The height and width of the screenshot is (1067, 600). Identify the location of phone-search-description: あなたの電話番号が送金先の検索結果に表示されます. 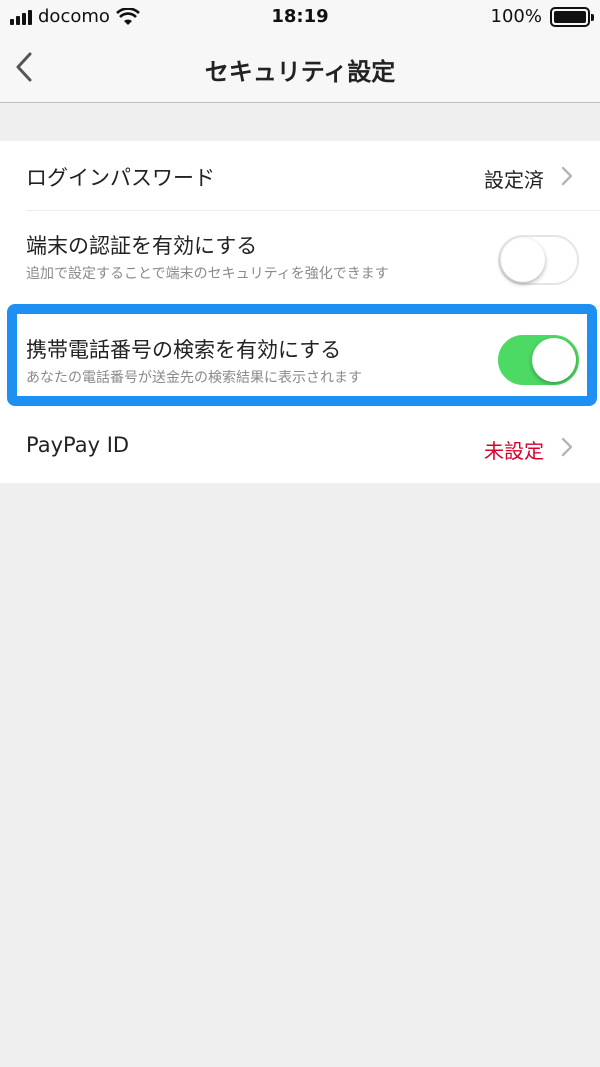
(194, 378).